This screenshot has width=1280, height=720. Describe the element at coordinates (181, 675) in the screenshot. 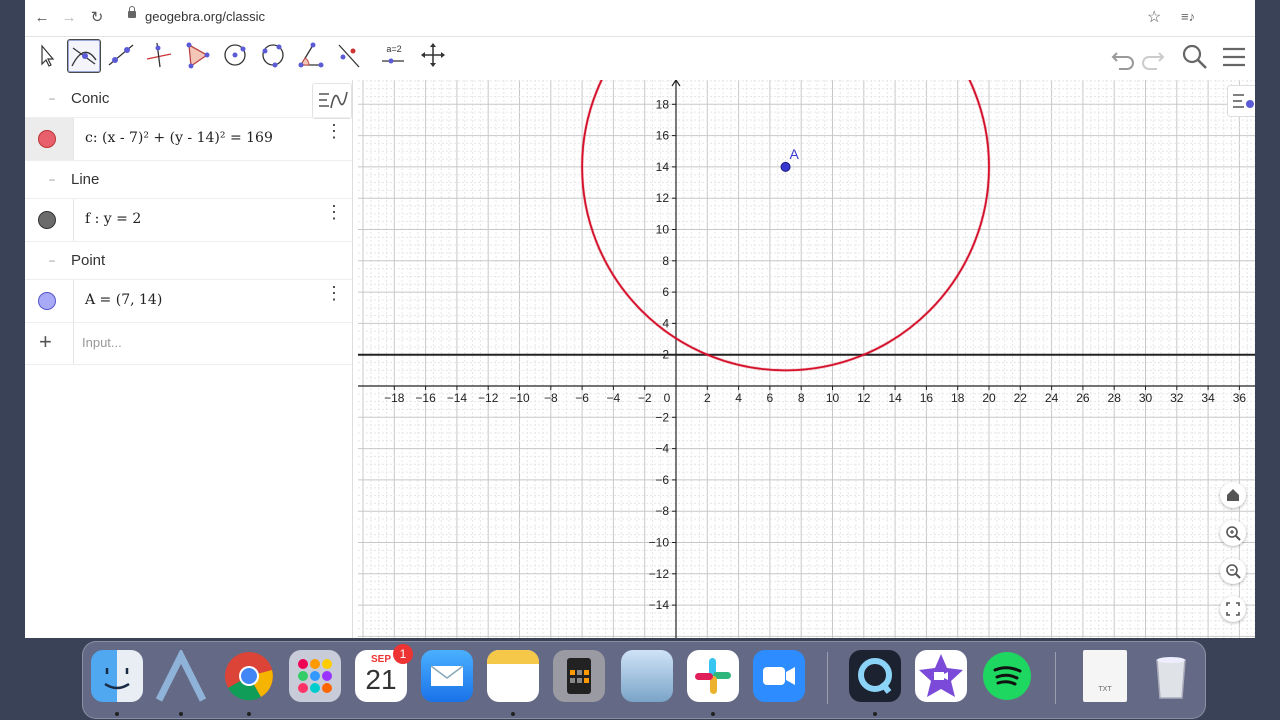

I see `geogebra-icon` at that location.